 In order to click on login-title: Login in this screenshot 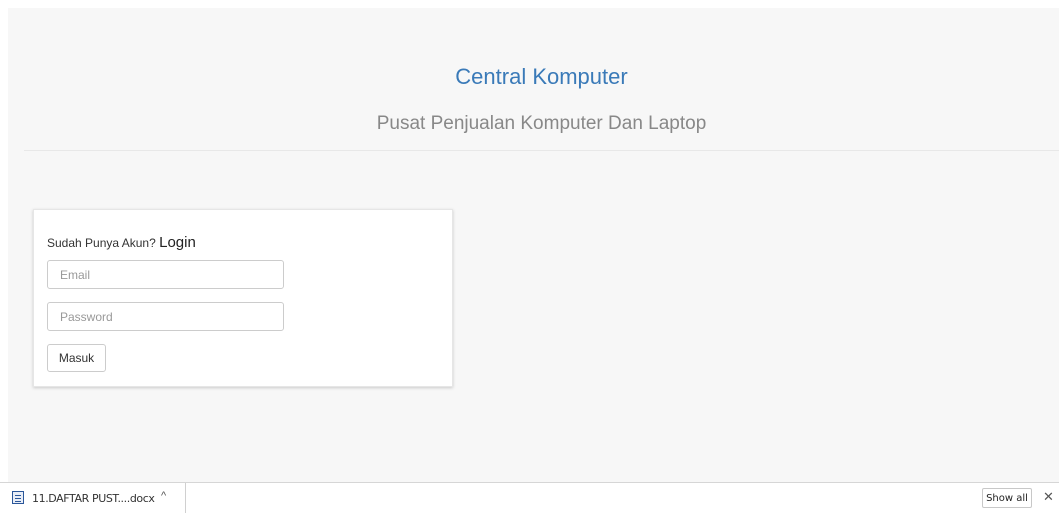, I will do `click(177, 242)`.